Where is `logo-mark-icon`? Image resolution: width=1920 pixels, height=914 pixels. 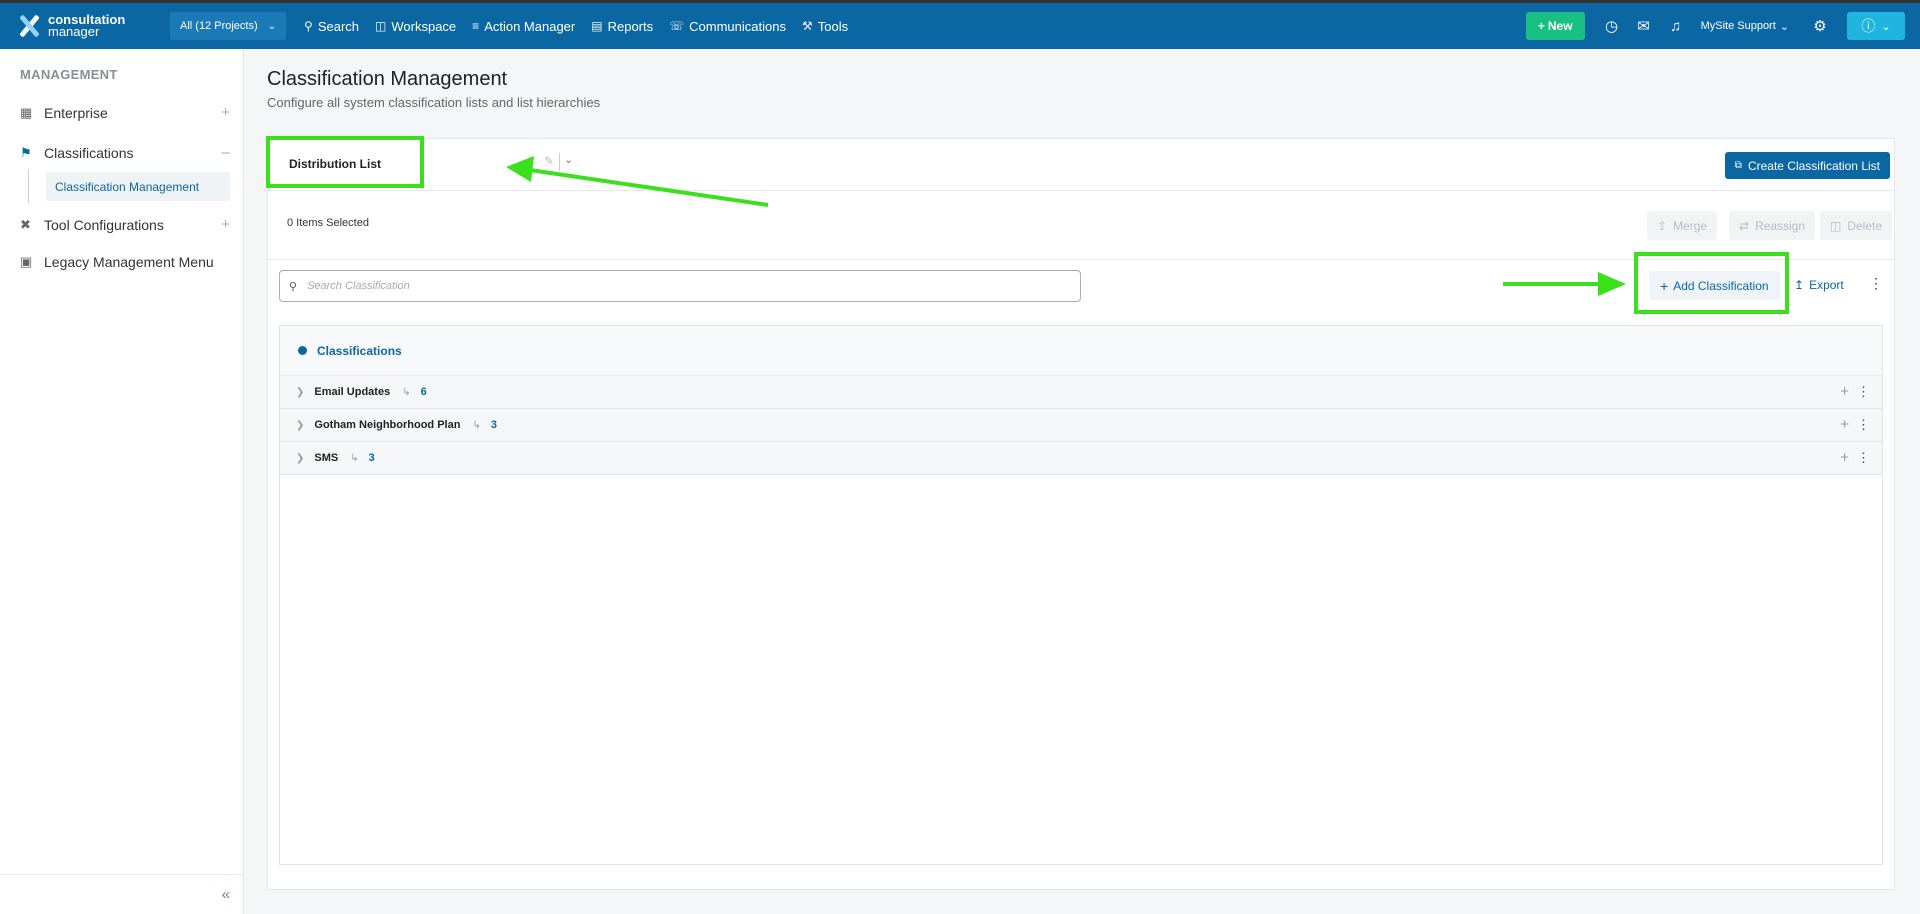
logo-mark-icon is located at coordinates (29, 26).